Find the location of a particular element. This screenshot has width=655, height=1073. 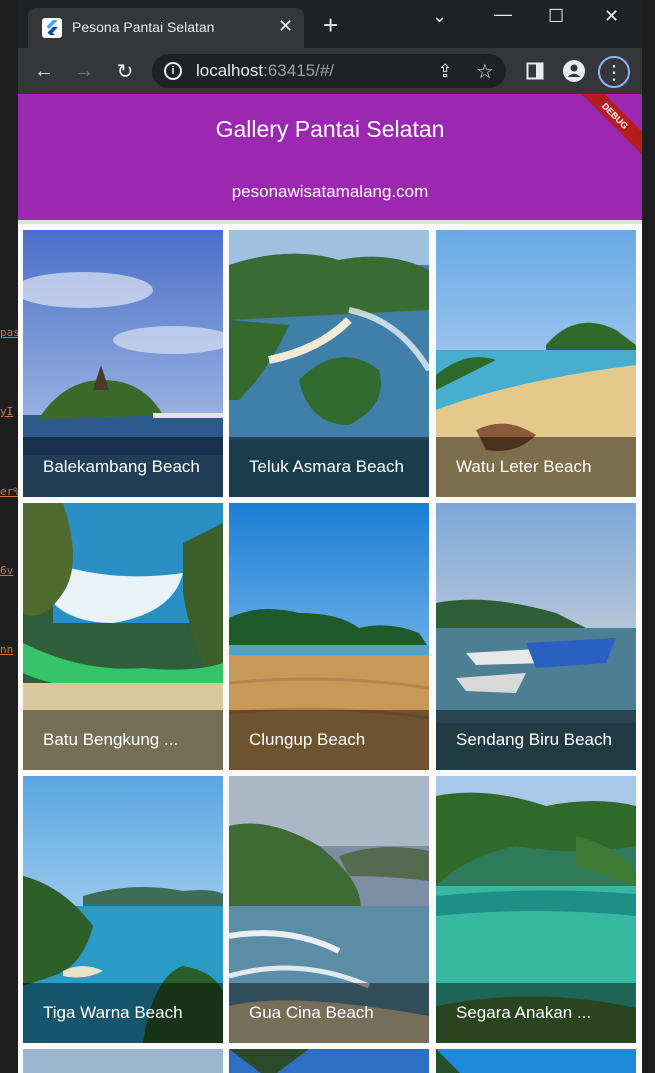

browser-toolbar: ← → ↻ i localhost:63415/#/ ⇪ ☆ ⋮ is located at coordinates (330, 71).